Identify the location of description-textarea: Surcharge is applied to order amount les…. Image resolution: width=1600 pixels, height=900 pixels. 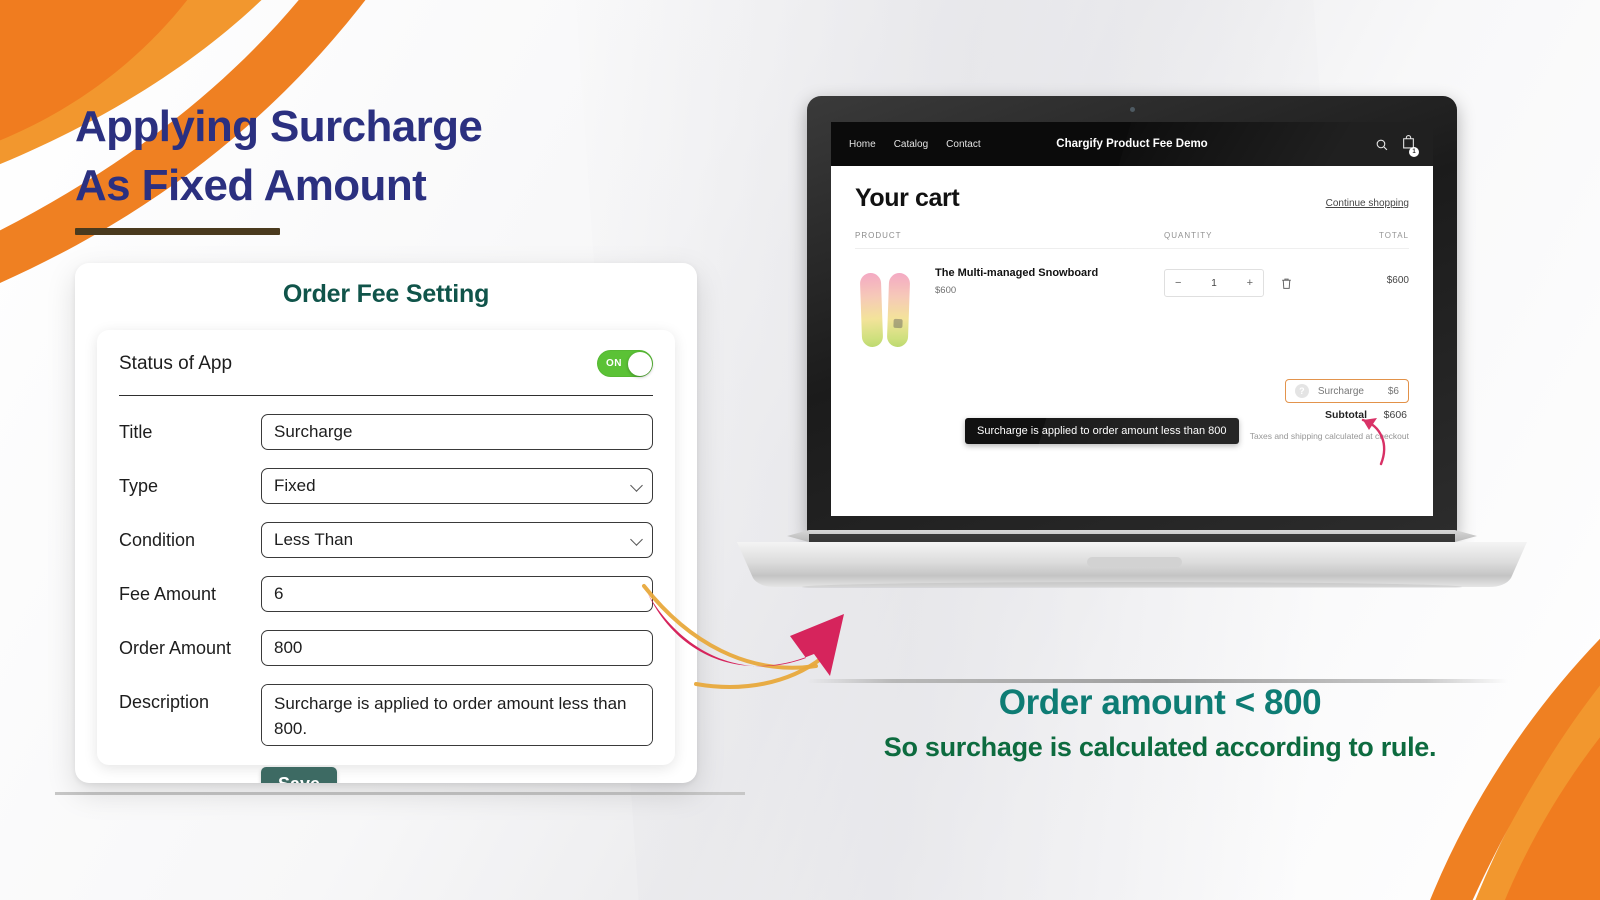
(457, 715).